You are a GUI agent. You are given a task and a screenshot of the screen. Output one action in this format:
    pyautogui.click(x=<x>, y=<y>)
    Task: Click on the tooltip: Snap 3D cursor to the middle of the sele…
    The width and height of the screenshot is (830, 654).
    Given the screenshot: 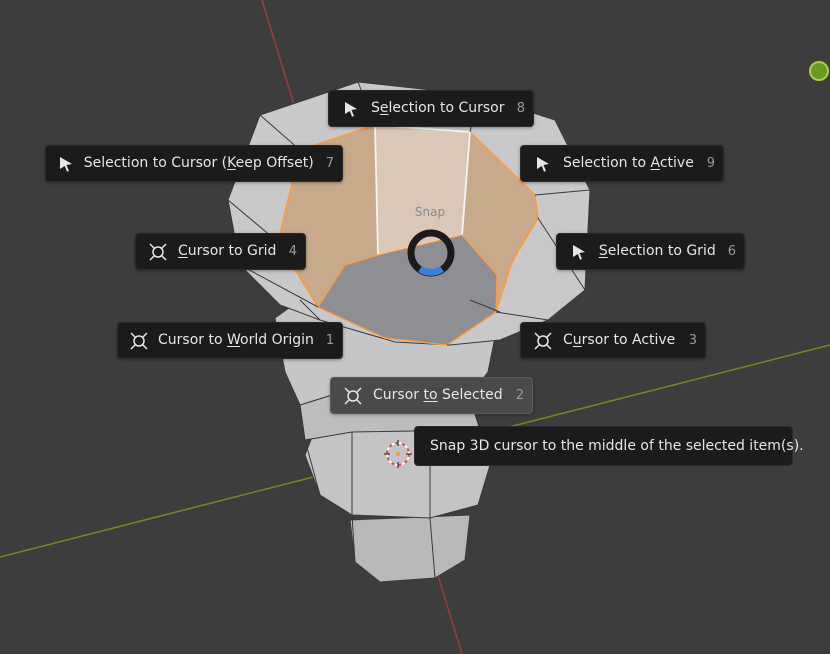 What is the action you would take?
    pyautogui.click(x=609, y=446)
    